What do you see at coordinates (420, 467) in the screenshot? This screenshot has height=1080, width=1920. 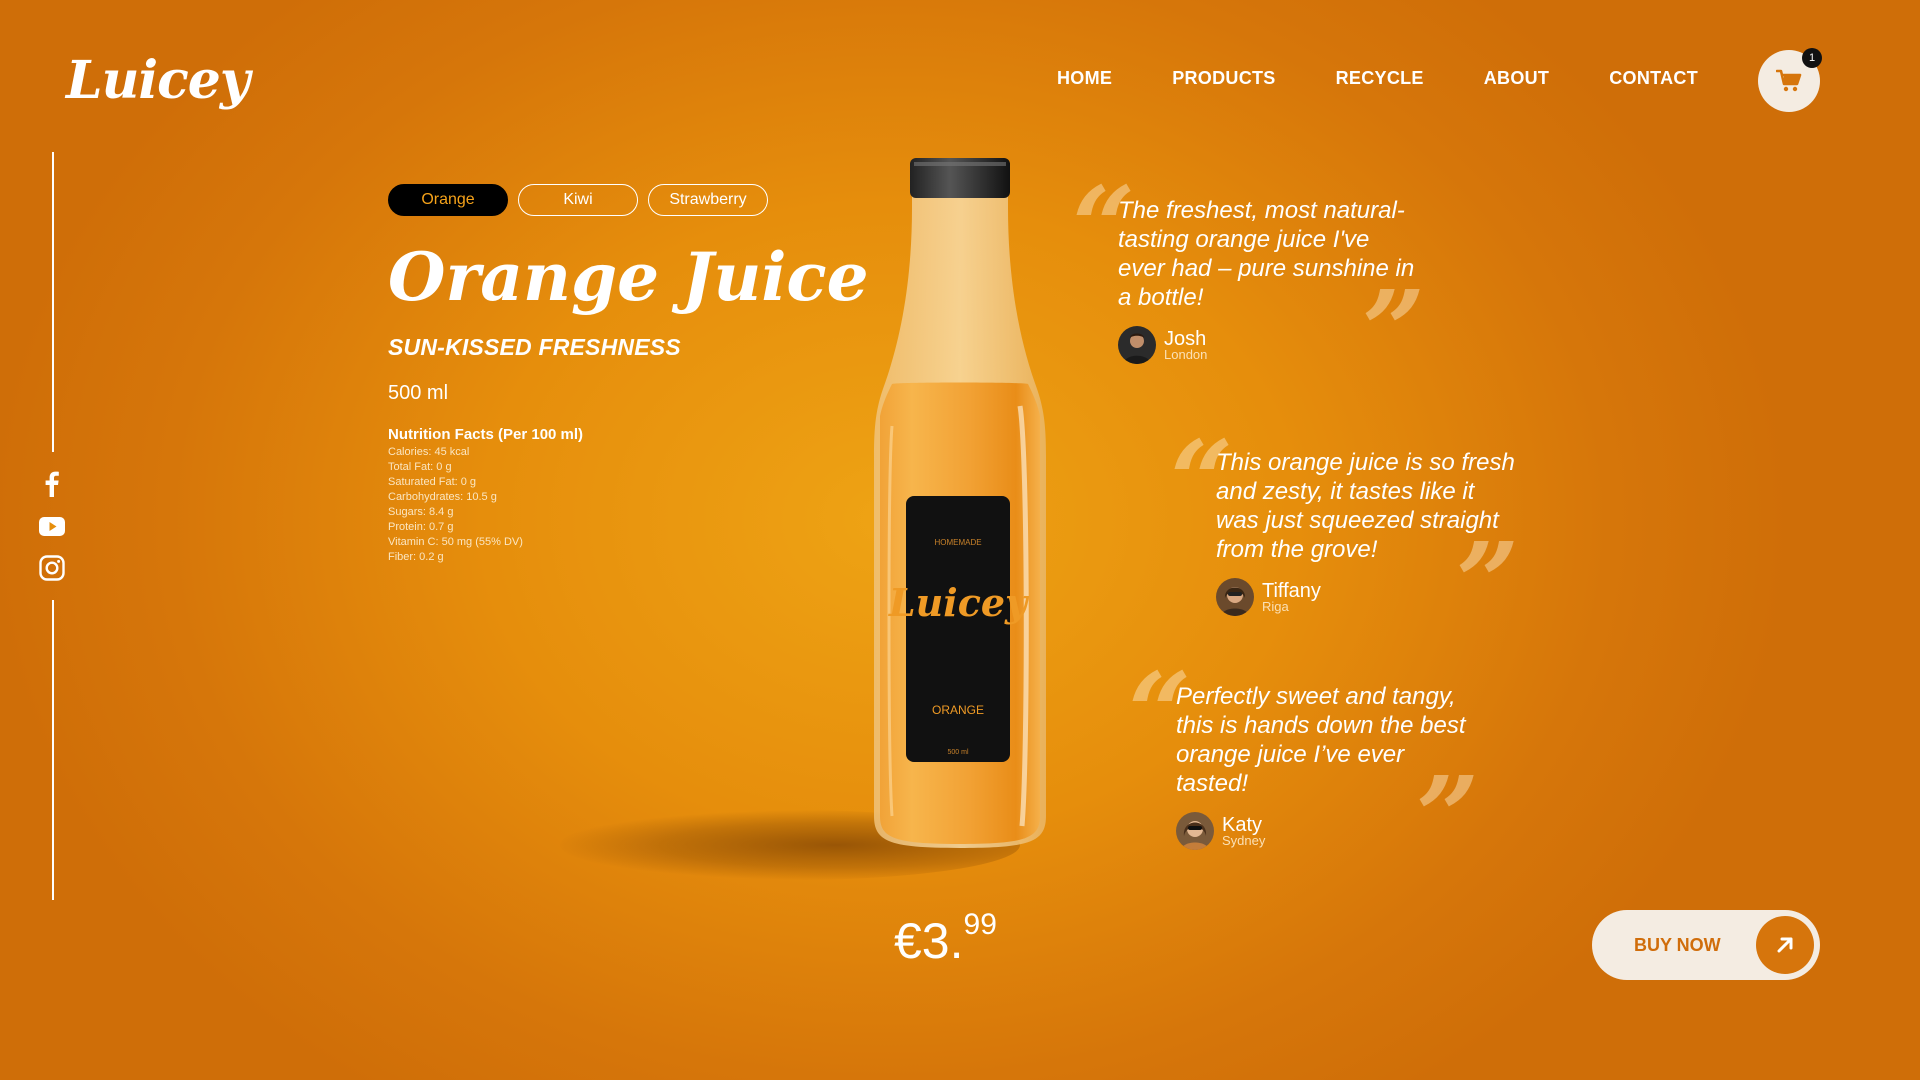 I see `nutrition-item: Total Fat: 0 g` at bounding box center [420, 467].